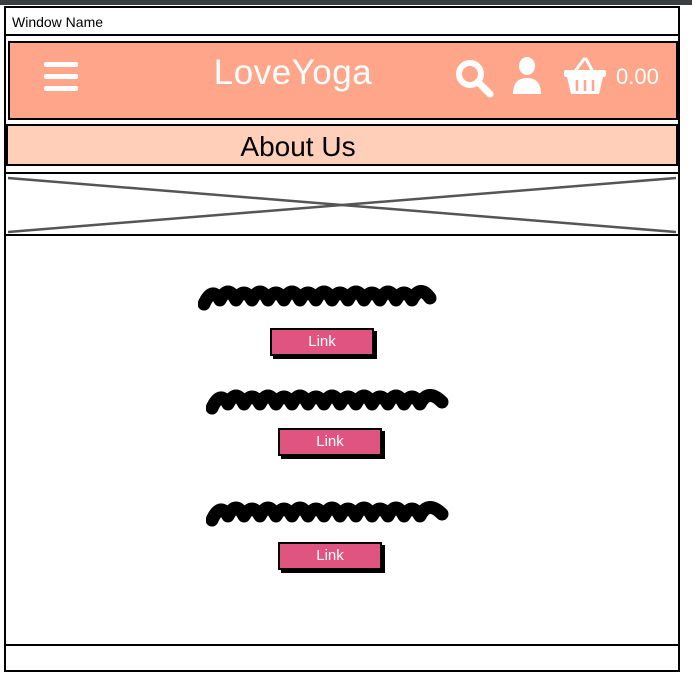  Describe the element at coordinates (342, 22) in the screenshot. I see `title-bar: Window Name` at that location.